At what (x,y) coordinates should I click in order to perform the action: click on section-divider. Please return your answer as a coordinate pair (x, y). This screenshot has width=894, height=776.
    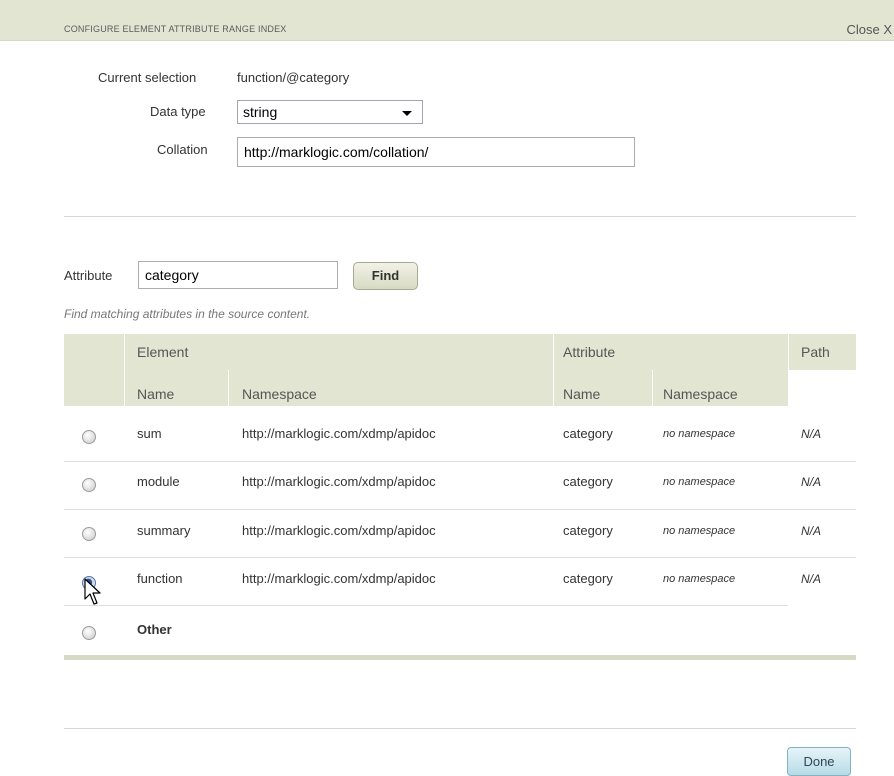
    Looking at the image, I should click on (460, 216).